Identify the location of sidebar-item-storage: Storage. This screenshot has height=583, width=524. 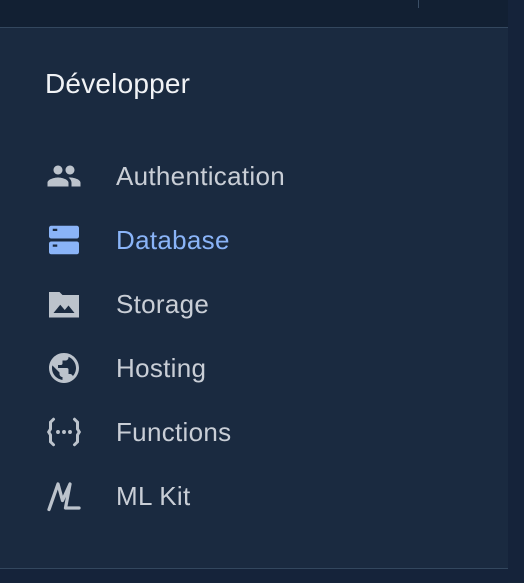
(254, 304).